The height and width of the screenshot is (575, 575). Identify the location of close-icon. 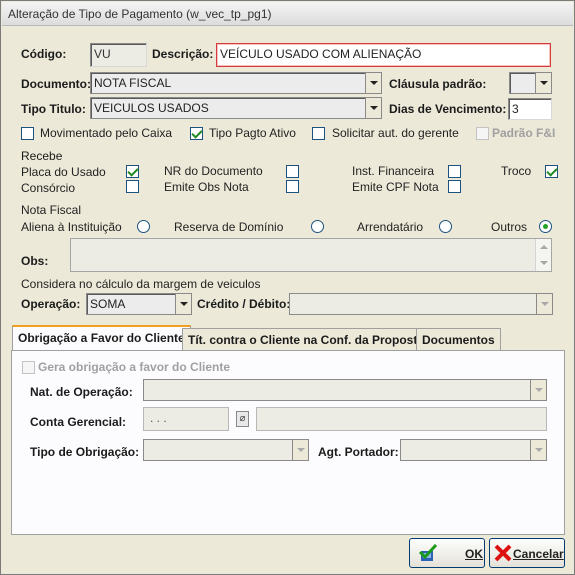
(503, 553).